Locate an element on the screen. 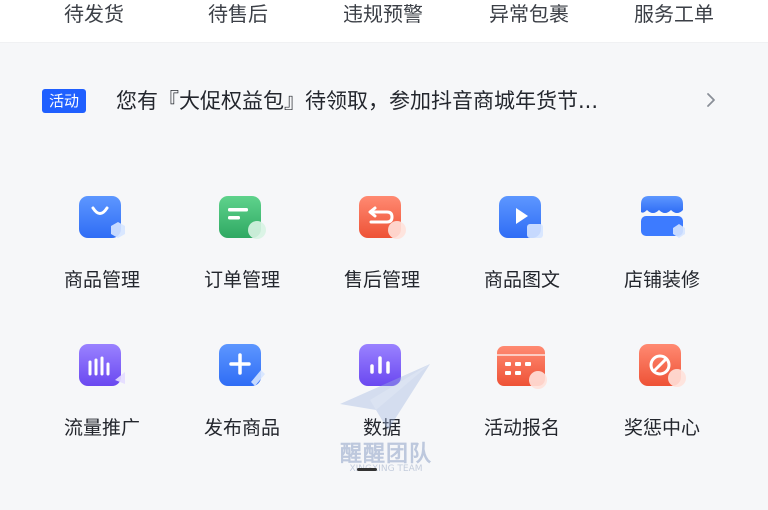 The image size is (768, 510). grid-item-order-management: 订单管理 is located at coordinates (242, 233).